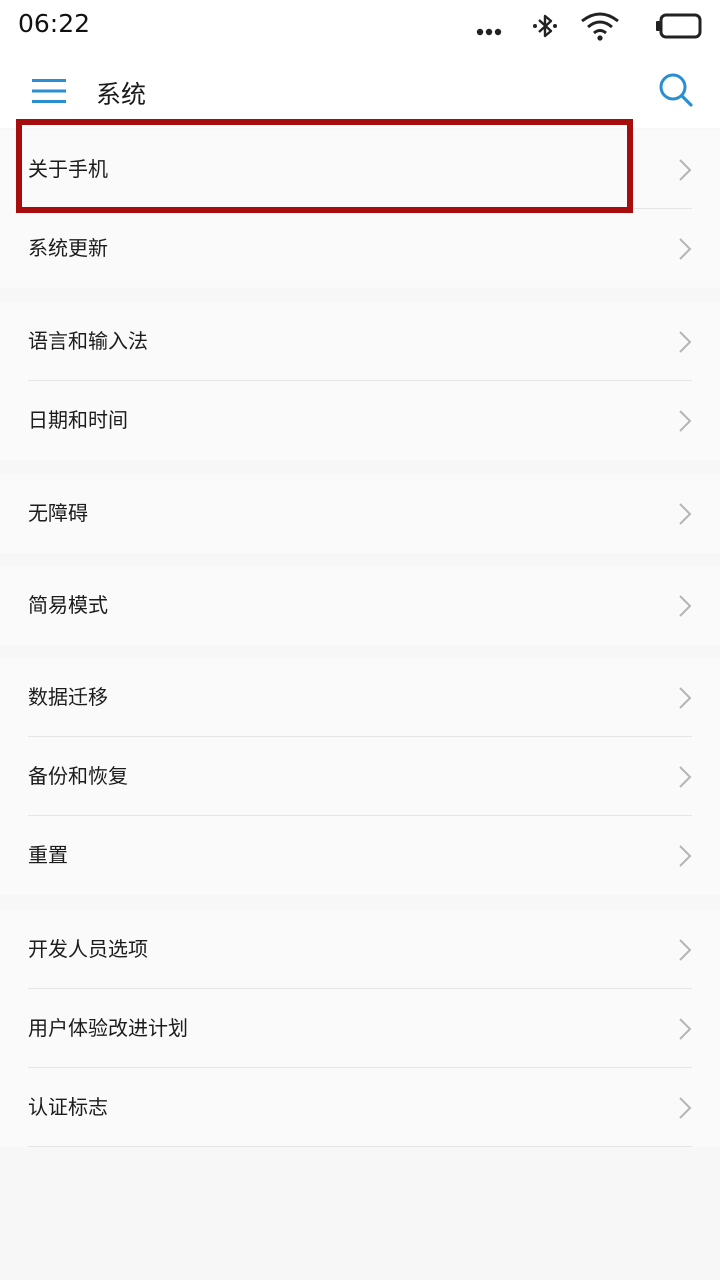 This screenshot has width=720, height=1280. I want to click on settings-row: 数据迁移, so click(360, 697).